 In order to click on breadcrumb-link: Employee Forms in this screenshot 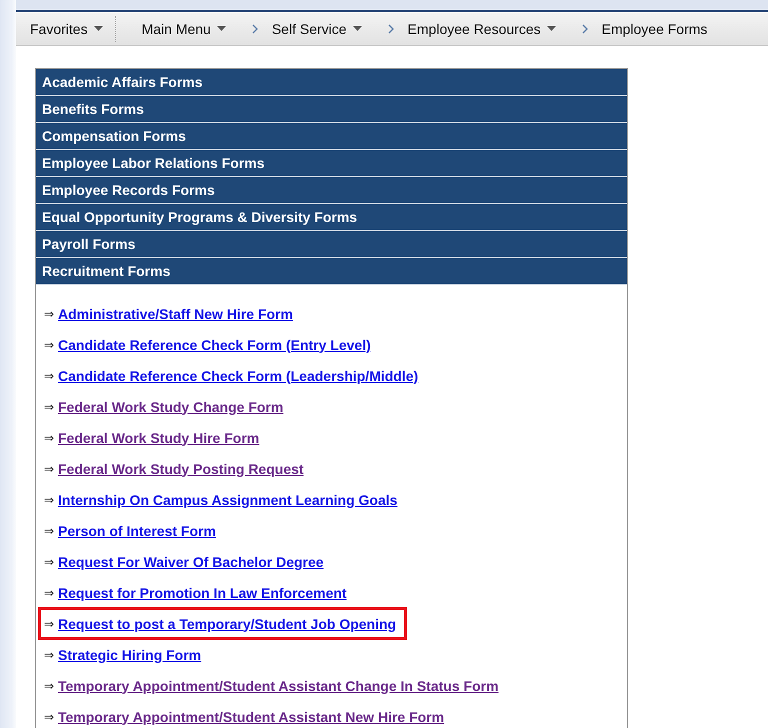, I will do `click(655, 28)`.